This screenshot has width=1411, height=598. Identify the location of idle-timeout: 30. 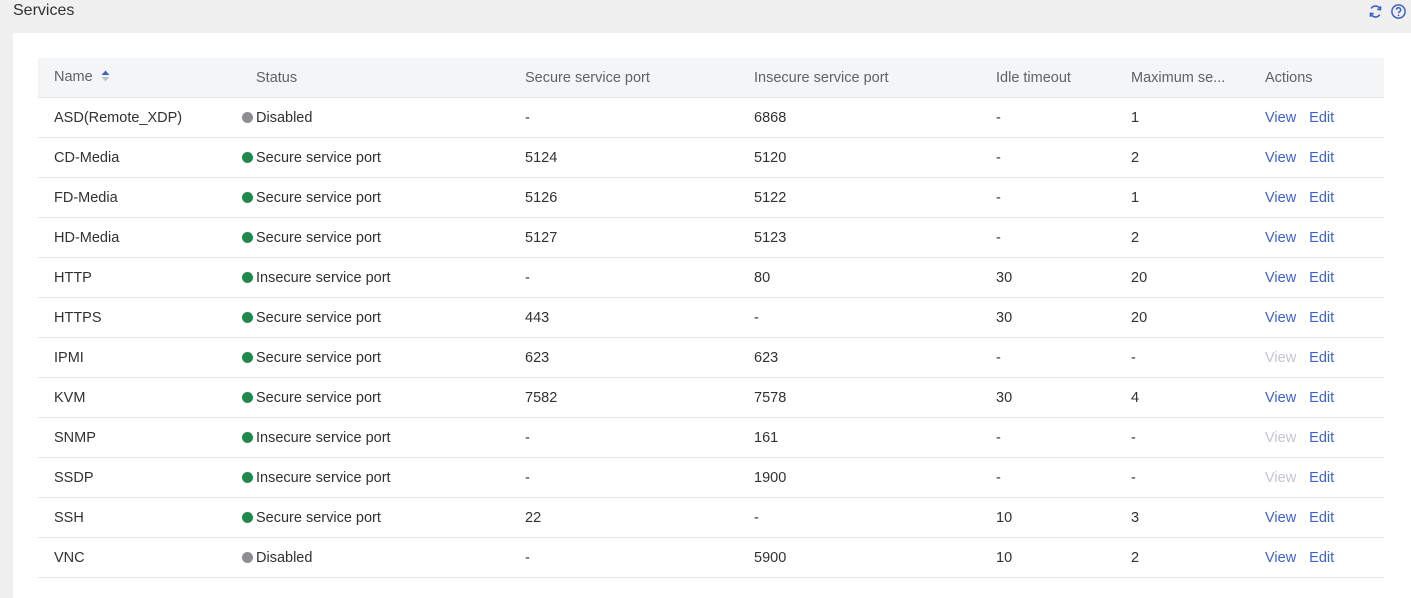
(1047, 397).